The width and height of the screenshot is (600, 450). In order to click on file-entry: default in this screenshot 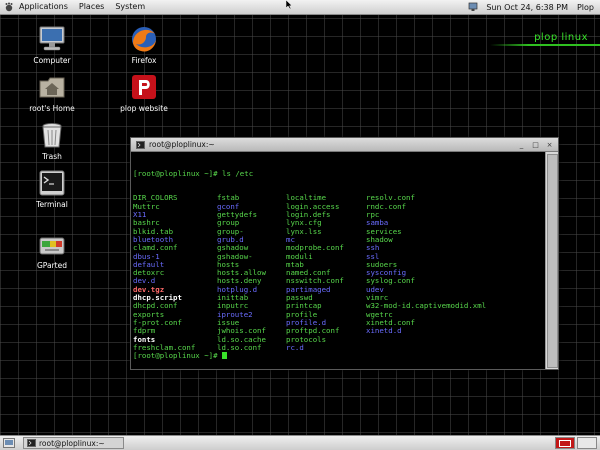, I will do `click(149, 264)`.